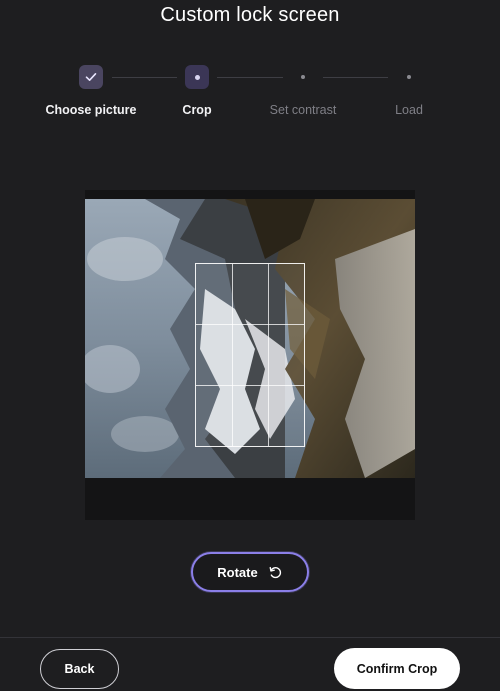 This screenshot has width=500, height=691. I want to click on step-load, so click(409, 77).